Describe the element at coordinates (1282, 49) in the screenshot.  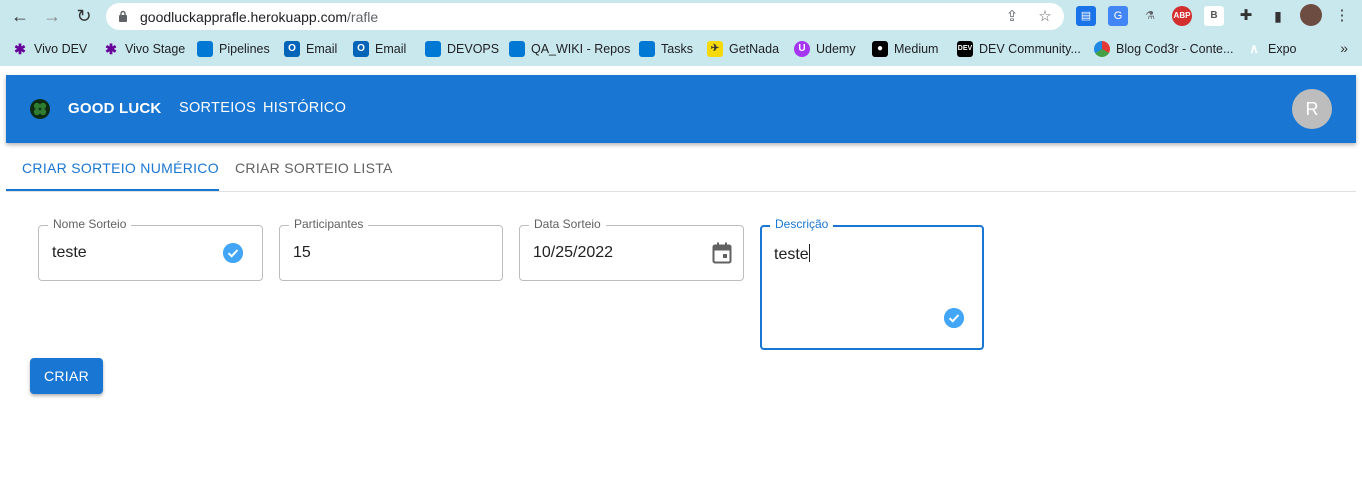
I see `bookmark-label: Expo` at that location.